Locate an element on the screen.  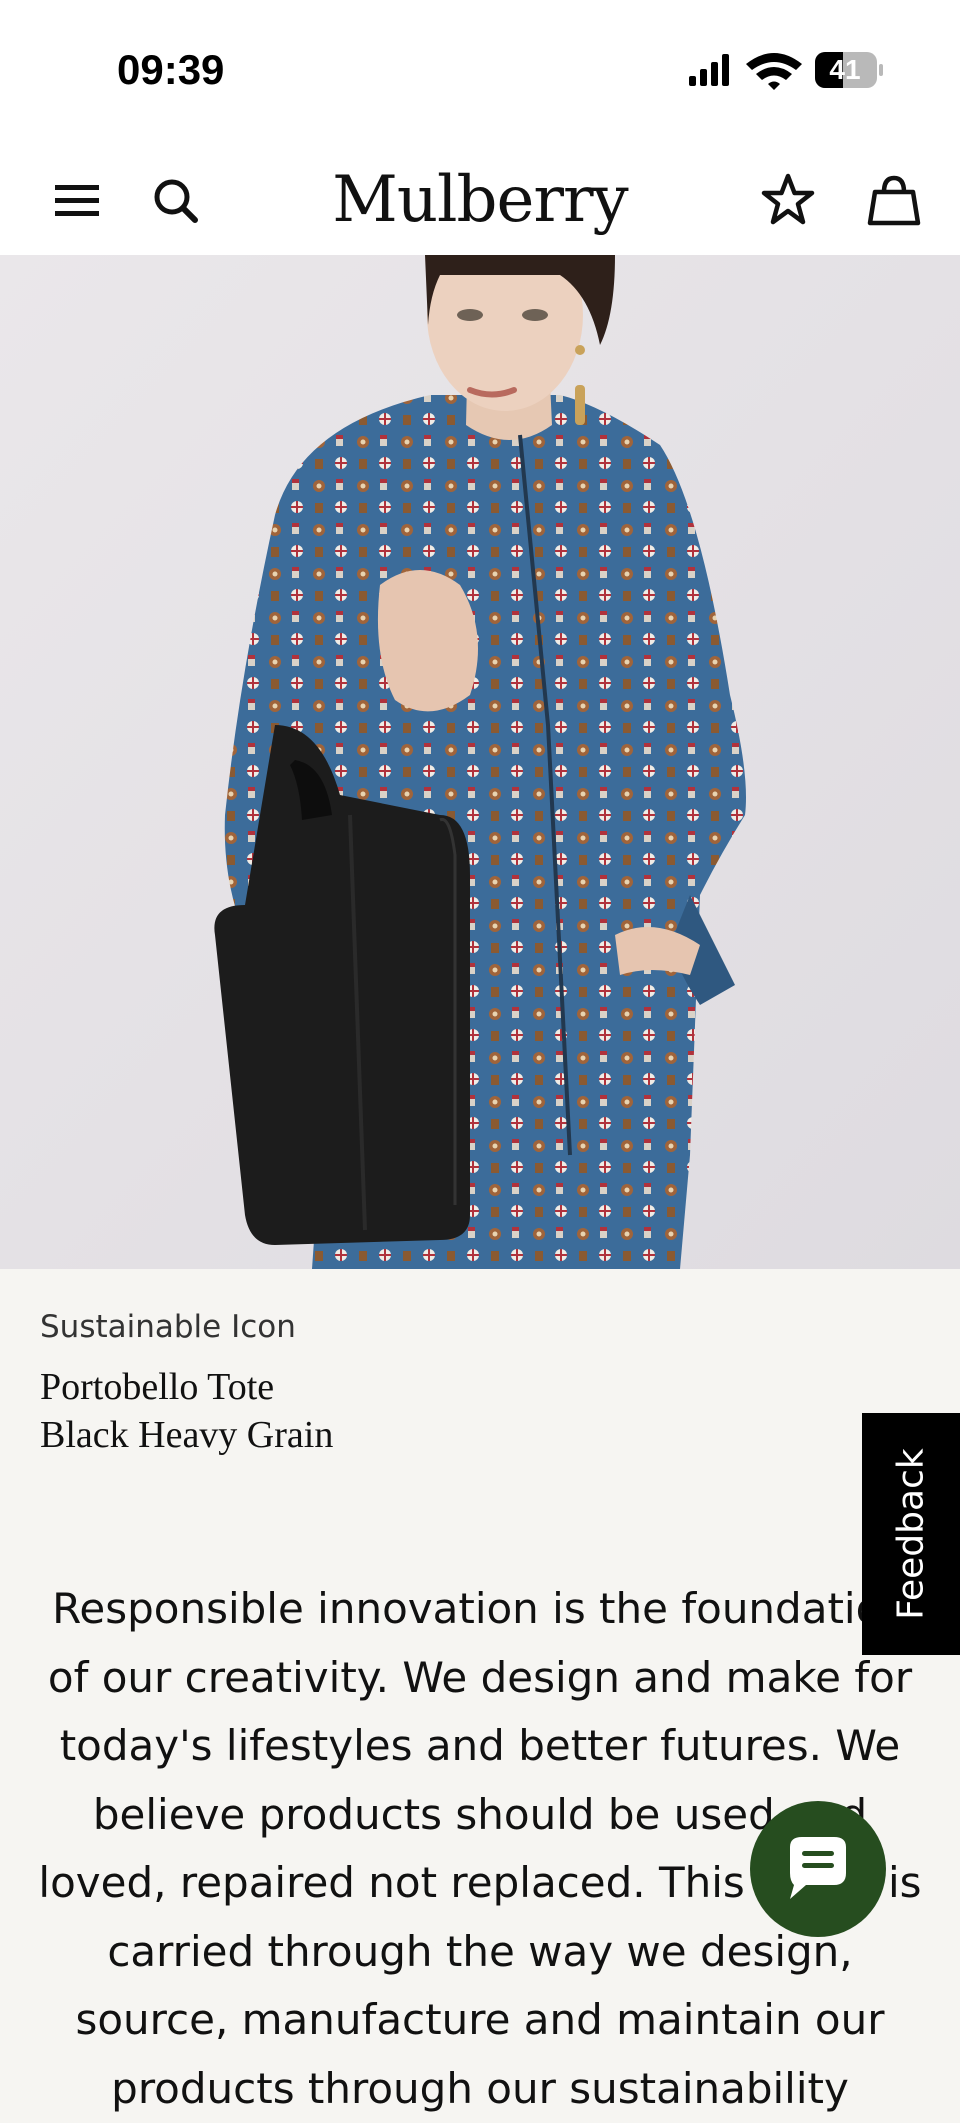
search-icon is located at coordinates (175, 200).